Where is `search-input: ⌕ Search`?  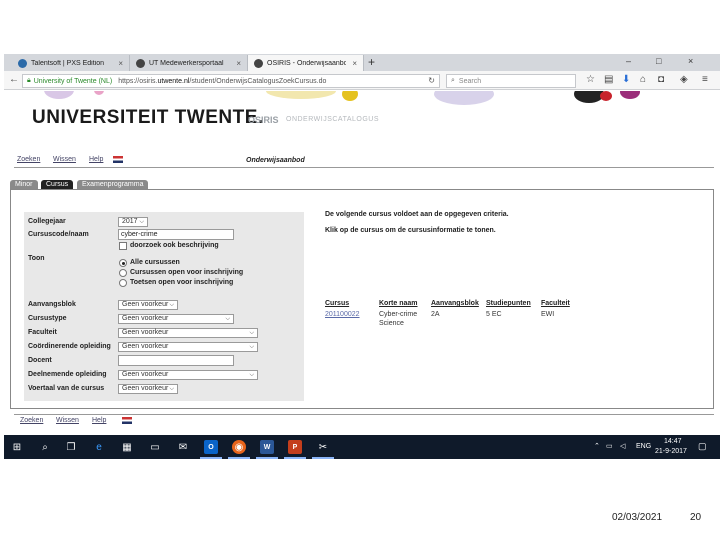
search-input: ⌕ Search is located at coordinates (511, 81).